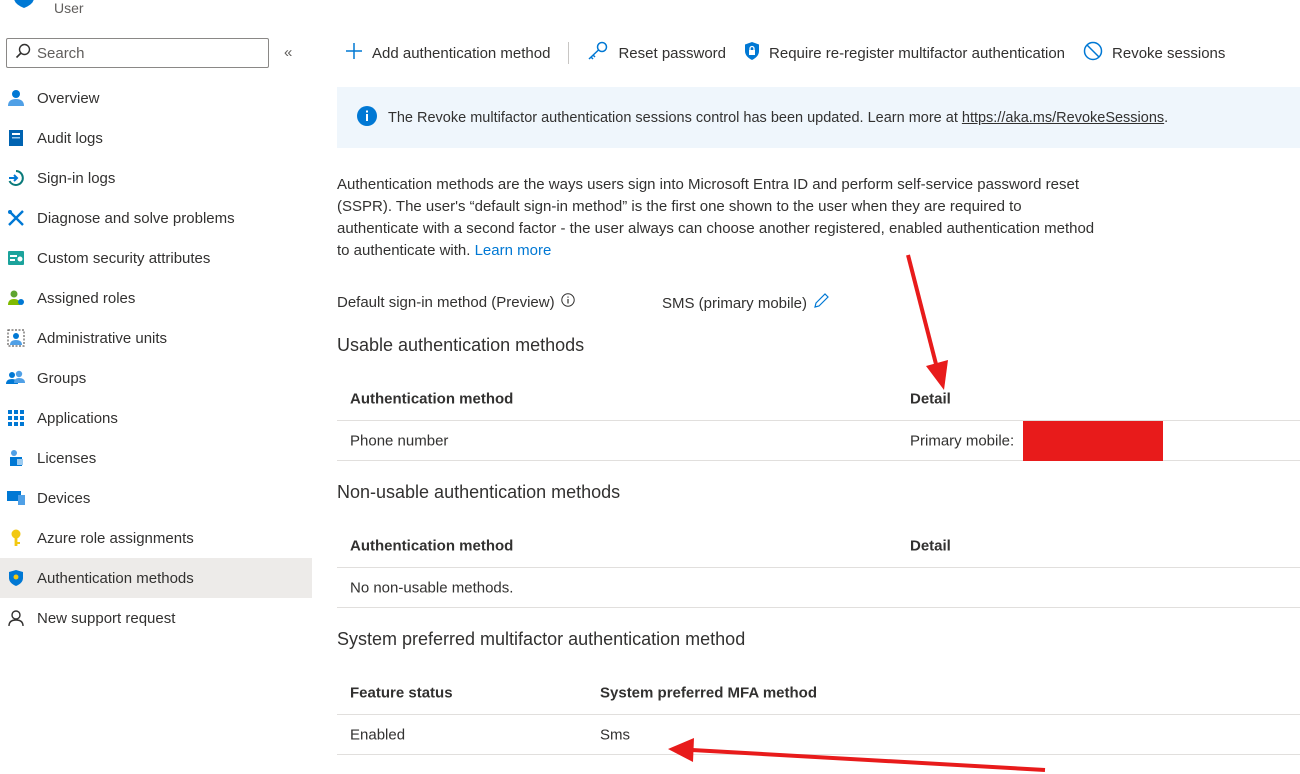 The image size is (1300, 774). I want to click on sidebar-item-licenses: Licenses, so click(156, 458).